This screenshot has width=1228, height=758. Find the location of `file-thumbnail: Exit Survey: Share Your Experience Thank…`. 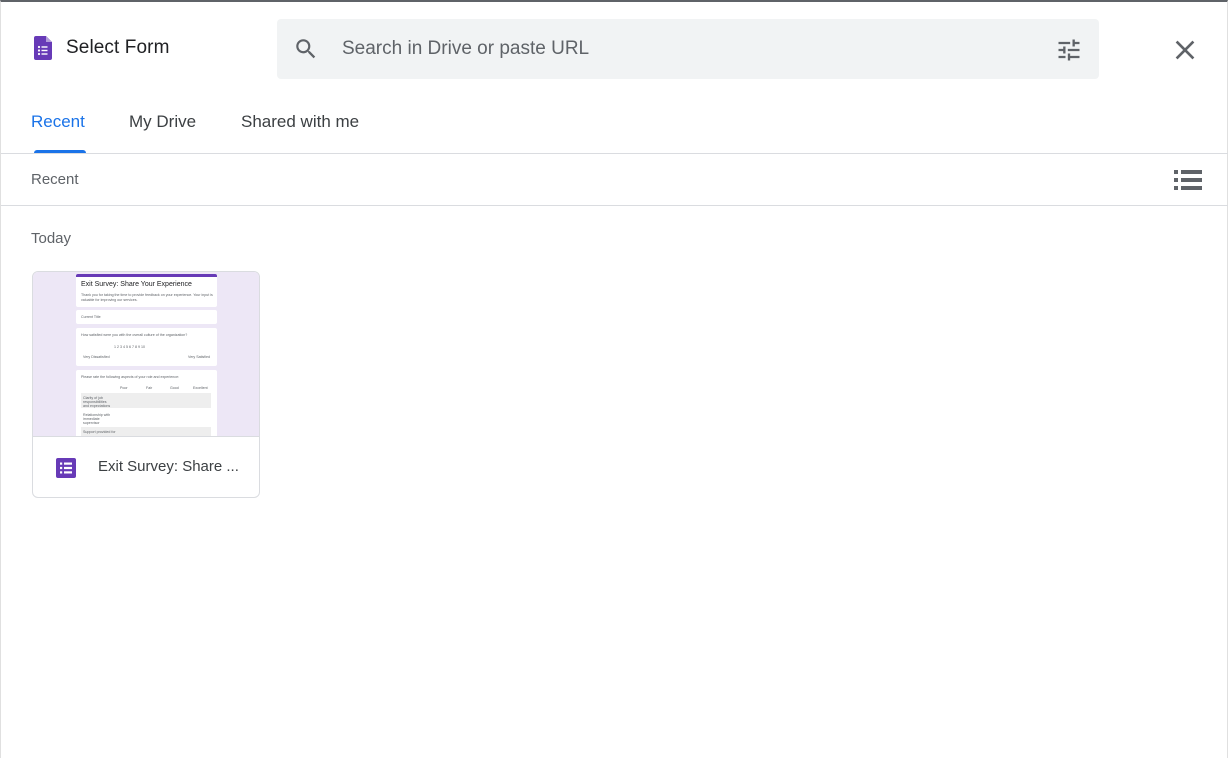

file-thumbnail: Exit Survey: Share Your Experience Thank… is located at coordinates (146, 354).